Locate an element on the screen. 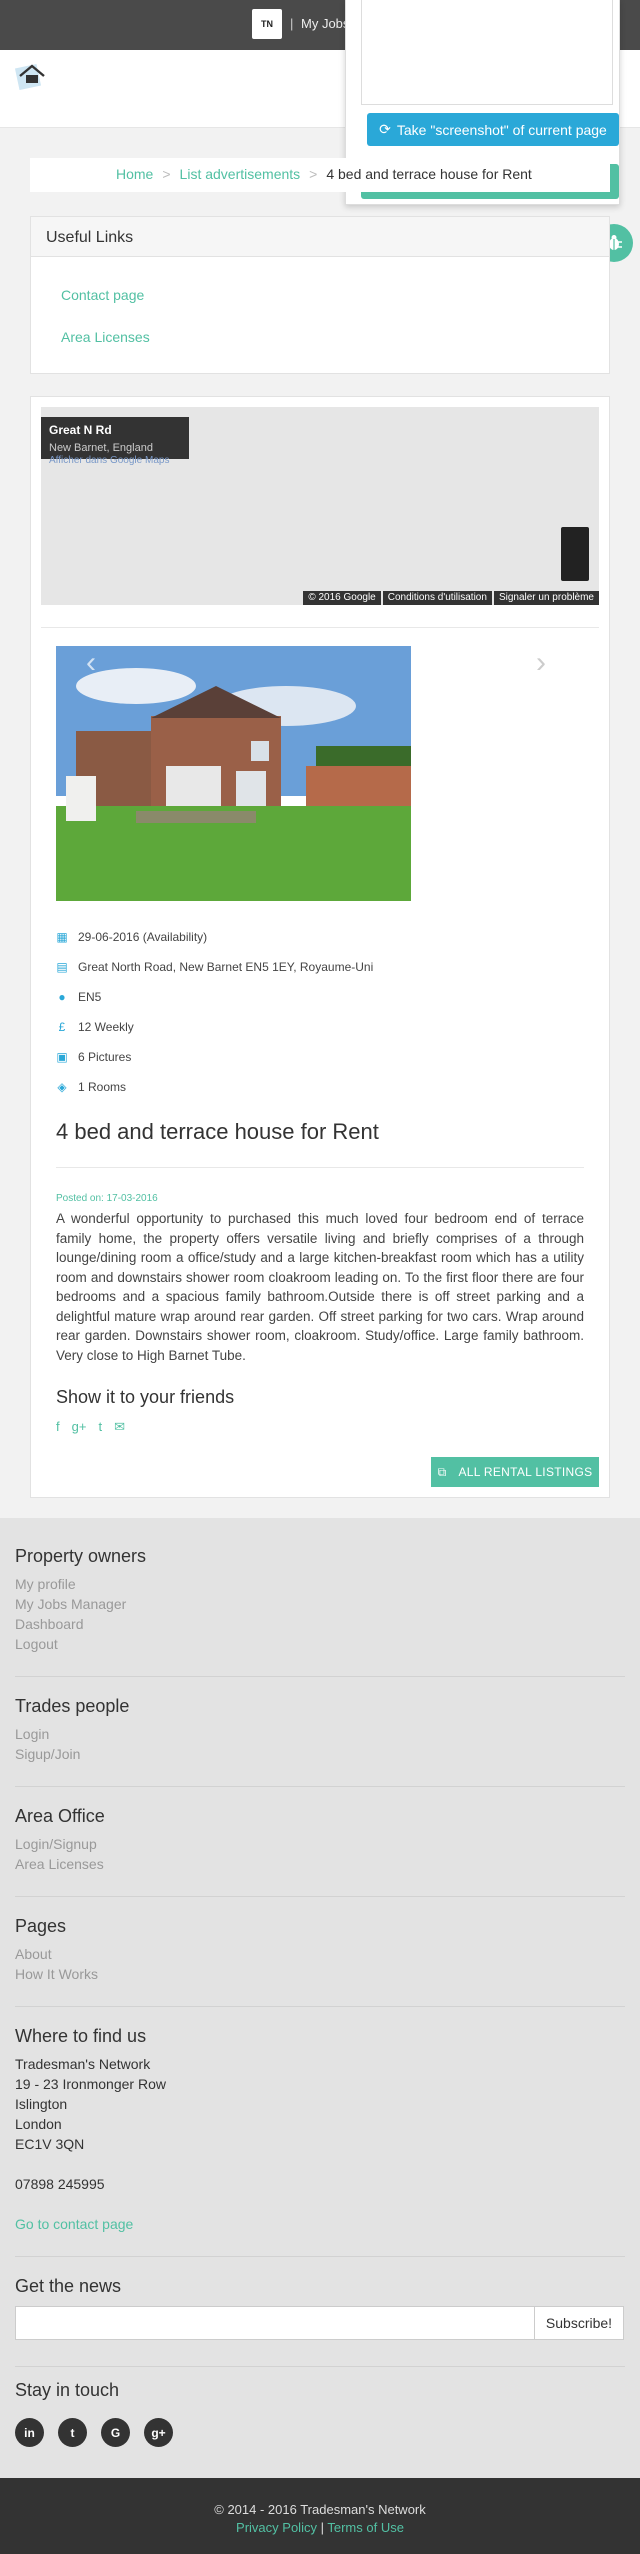 The height and width of the screenshot is (2554, 640). price-text: 12 Weekly is located at coordinates (106, 1027).